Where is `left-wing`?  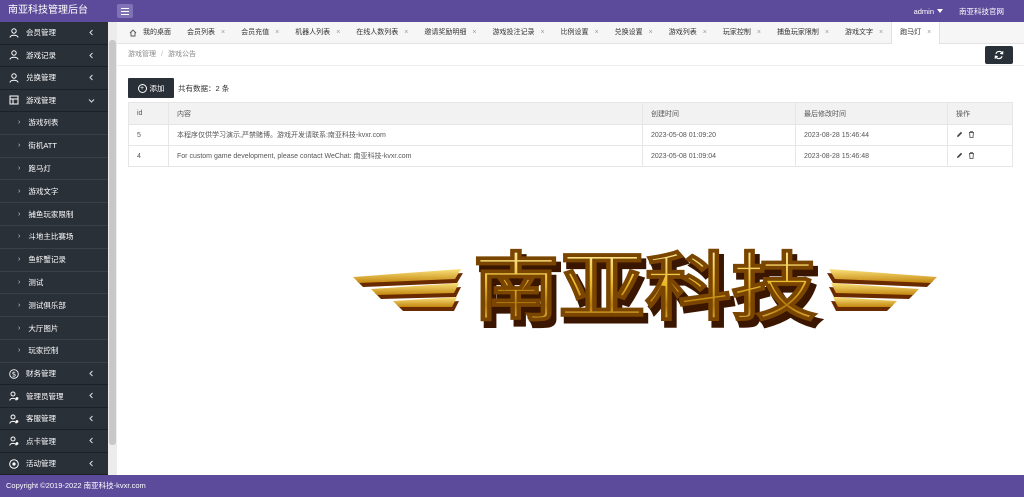 left-wing is located at coordinates (408, 290).